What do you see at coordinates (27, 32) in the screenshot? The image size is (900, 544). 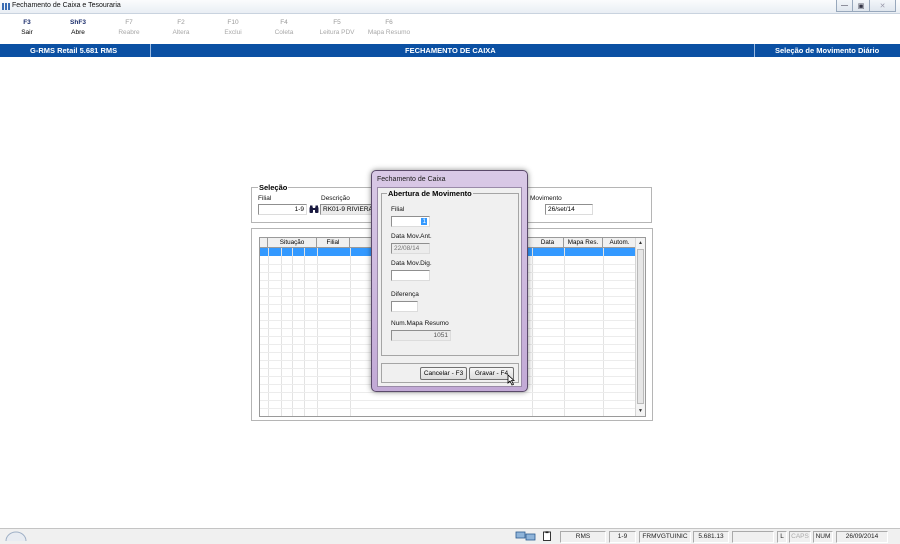 I see `toolbar-label: Sair` at bounding box center [27, 32].